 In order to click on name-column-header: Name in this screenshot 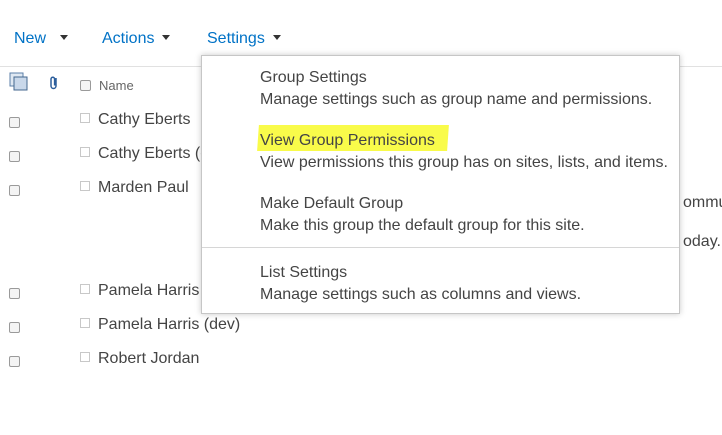, I will do `click(116, 85)`.